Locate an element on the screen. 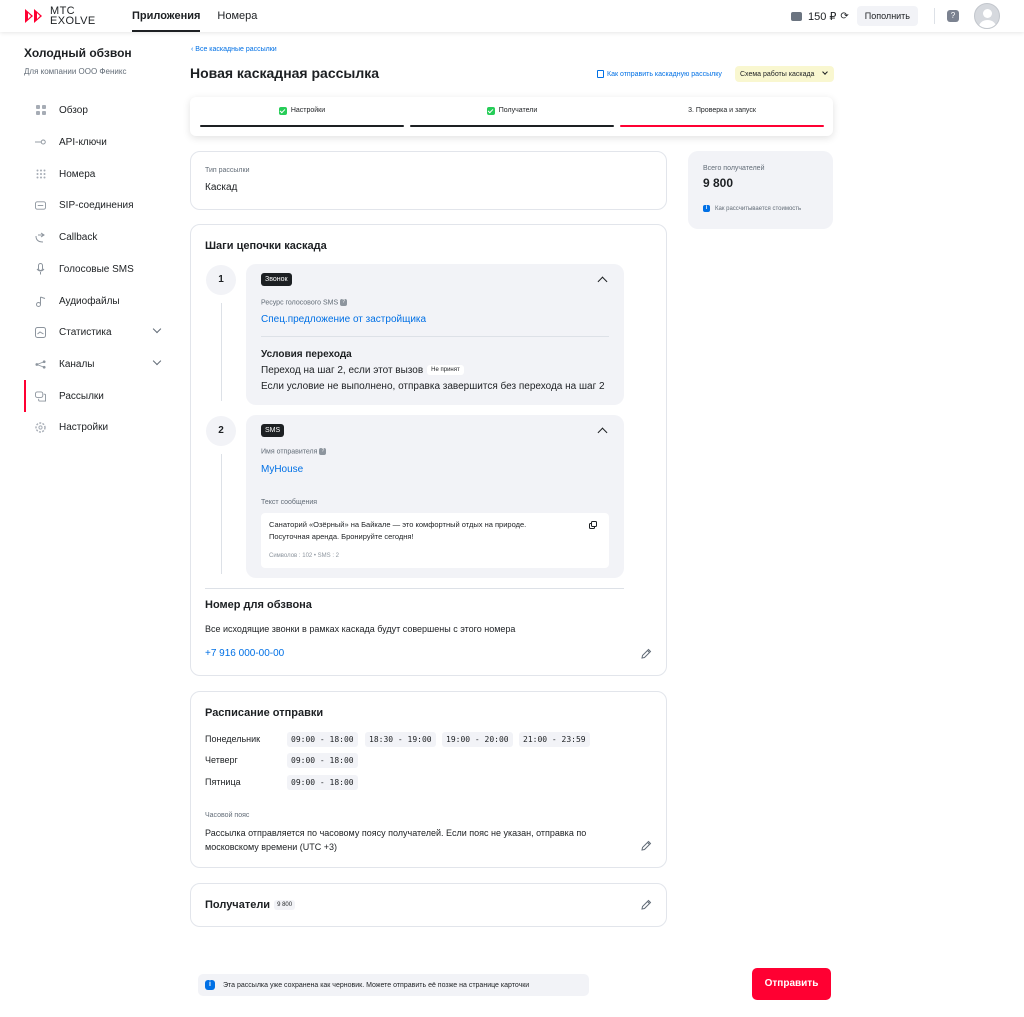 This screenshot has width=1024, height=1017. copy-icon is located at coordinates (593, 525).